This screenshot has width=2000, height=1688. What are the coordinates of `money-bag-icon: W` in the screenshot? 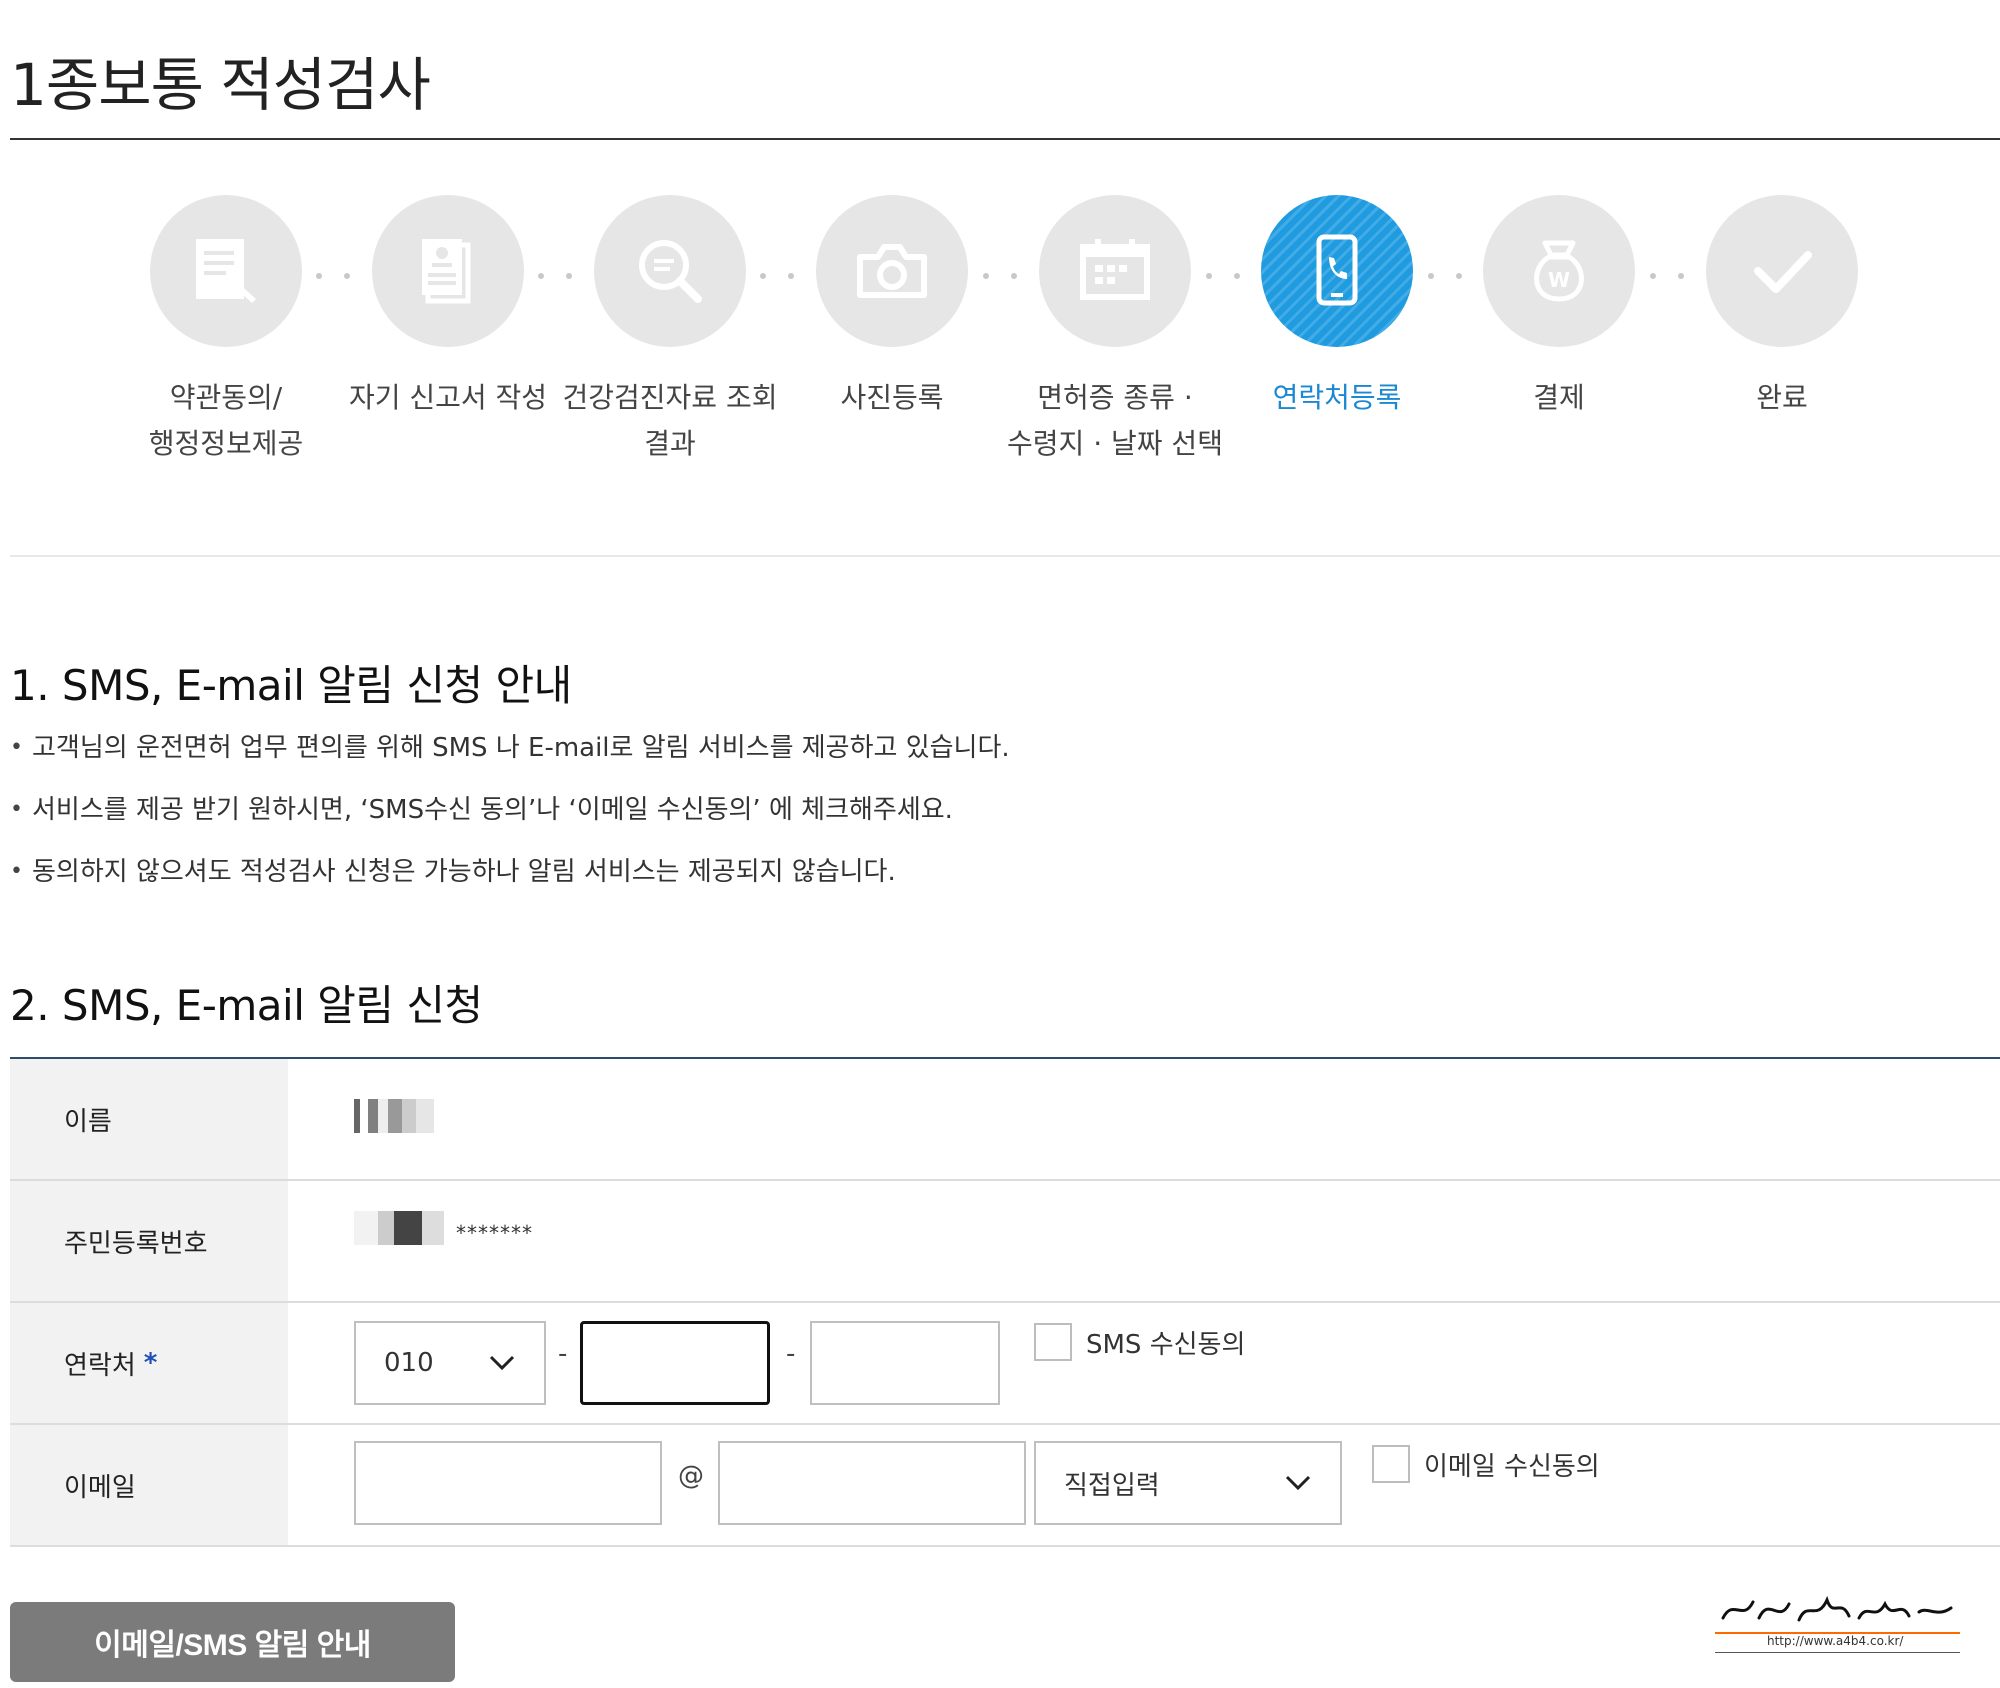 It's located at (1559, 271).